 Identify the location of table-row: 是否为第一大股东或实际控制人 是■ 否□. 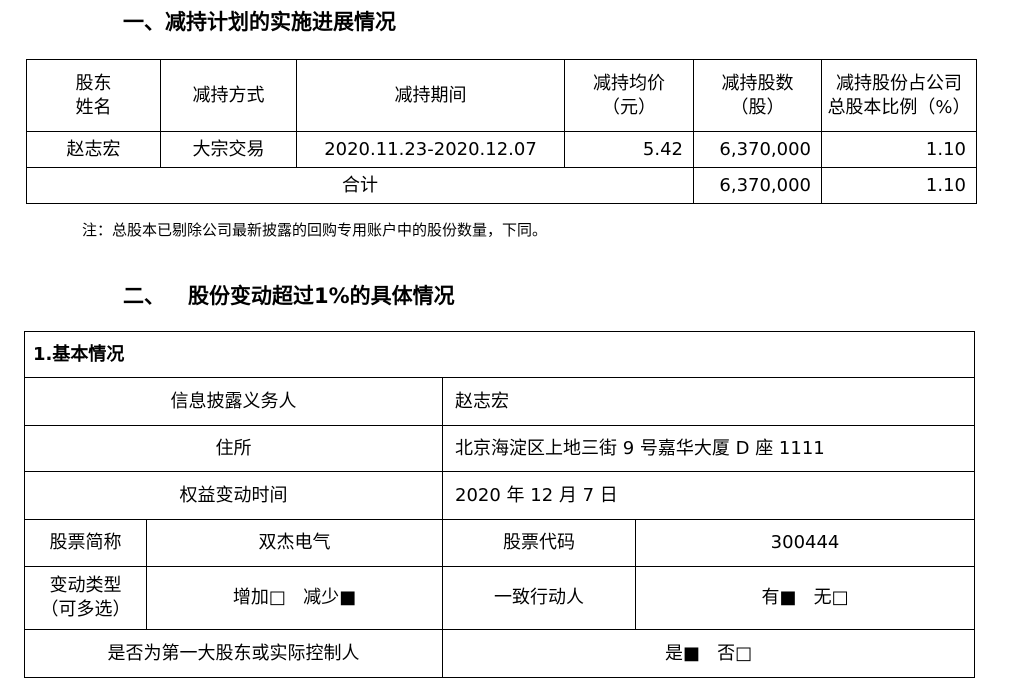
(500, 653).